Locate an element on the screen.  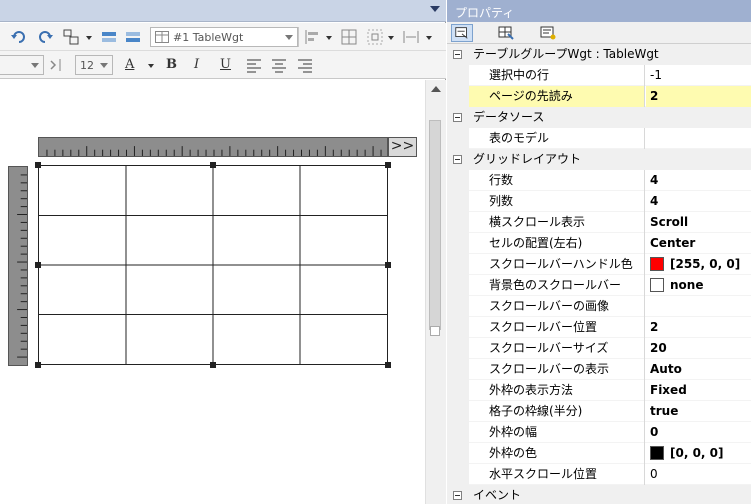
resize-handle-left is located at coordinates (38, 265).